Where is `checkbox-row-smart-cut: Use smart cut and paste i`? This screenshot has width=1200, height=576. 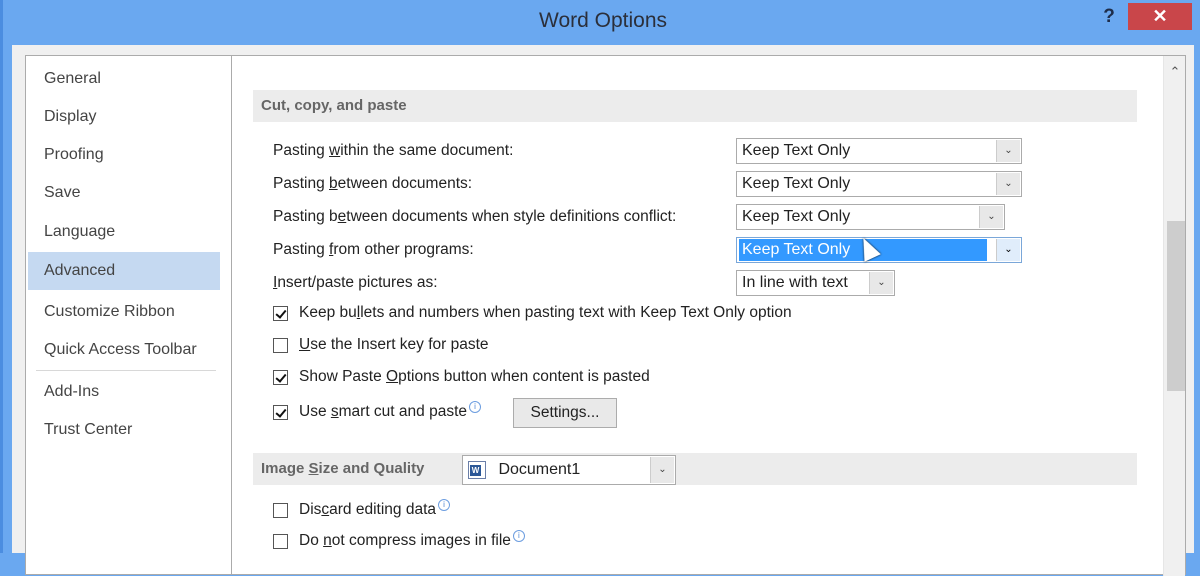 checkbox-row-smart-cut: Use smart cut and paste i is located at coordinates (377, 412).